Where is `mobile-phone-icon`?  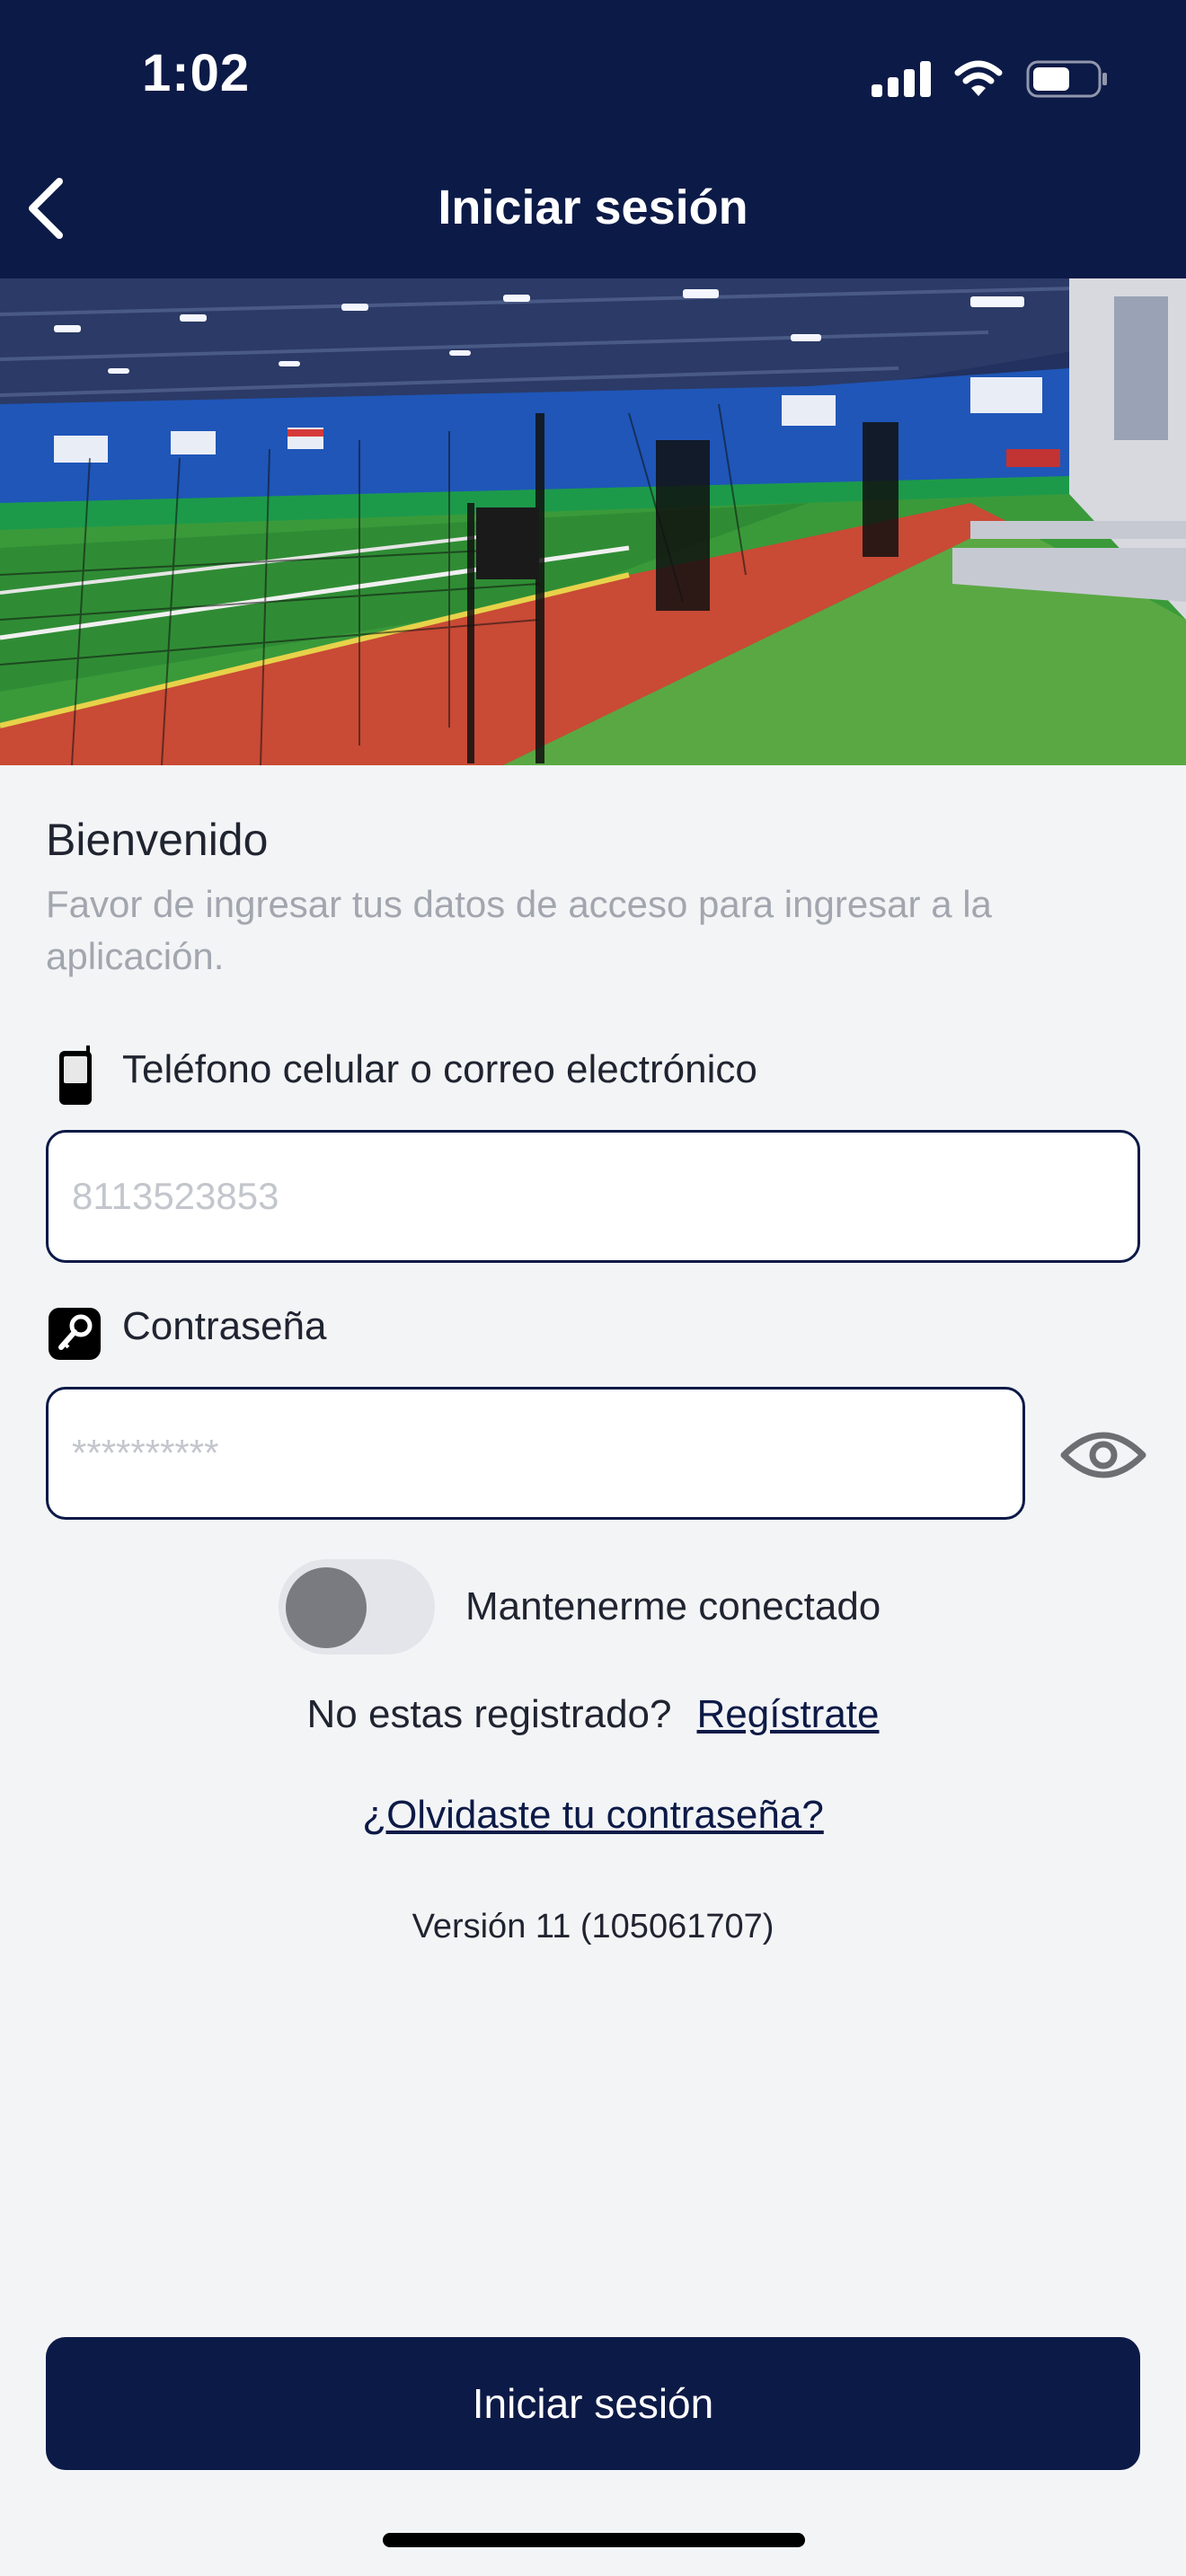
mobile-phone-icon is located at coordinates (75, 1075).